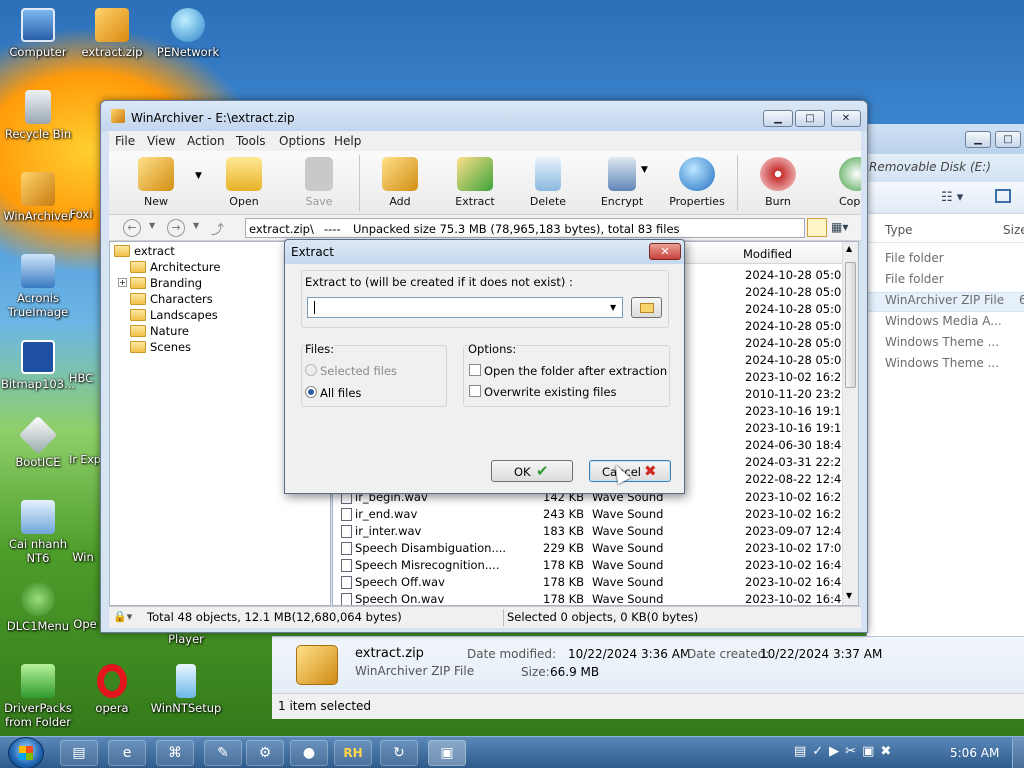 The height and width of the screenshot is (768, 1024). I want to click on menu-help: Help, so click(347, 141).